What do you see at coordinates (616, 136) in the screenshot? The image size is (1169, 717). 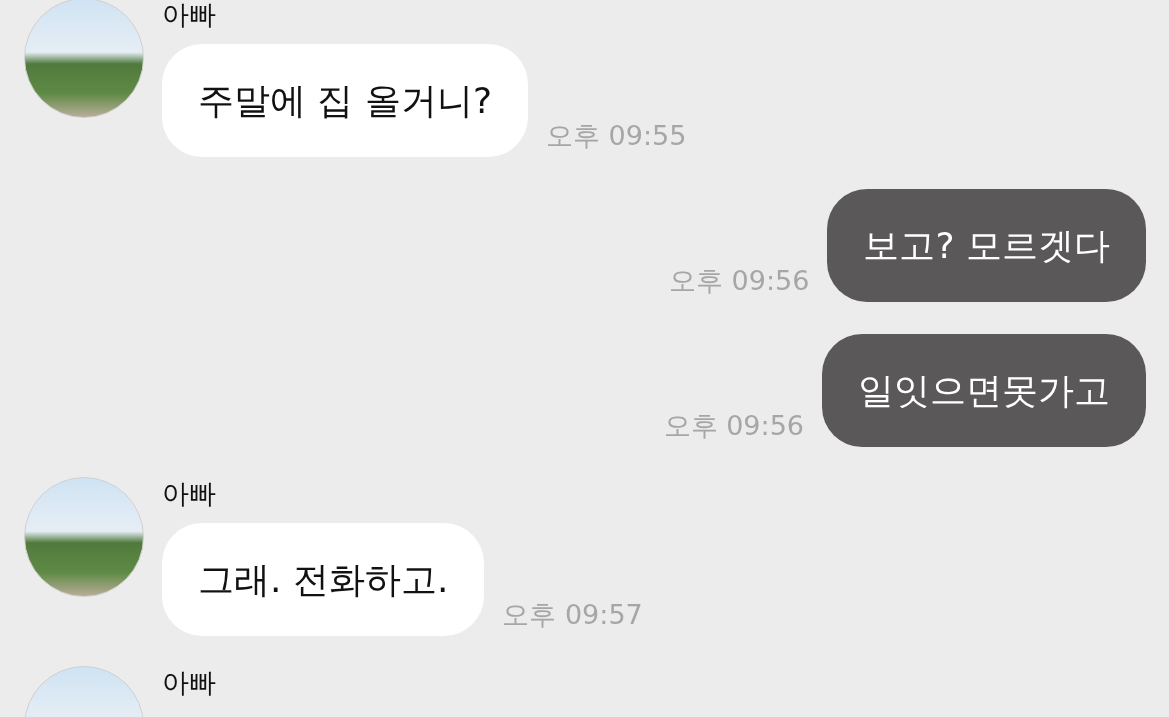 I see `message-time: 오후 09:55` at bounding box center [616, 136].